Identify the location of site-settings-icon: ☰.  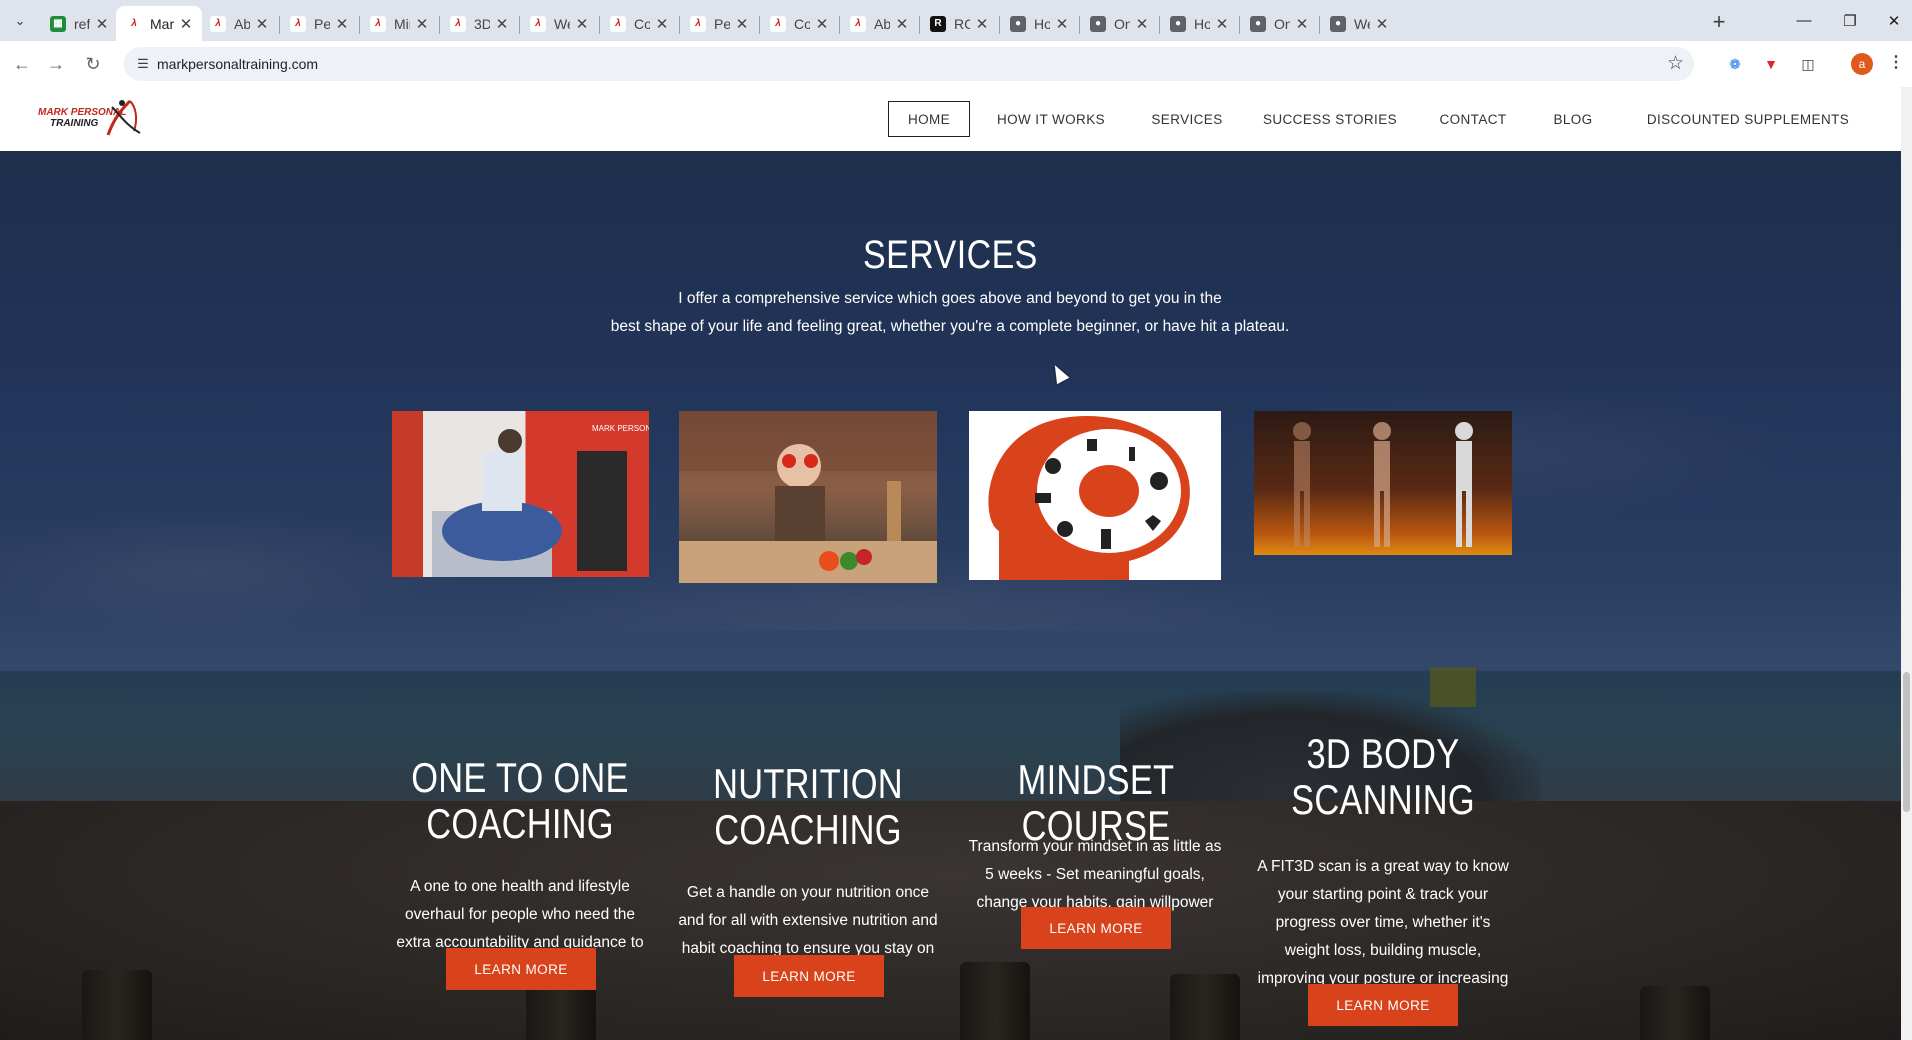
(143, 64).